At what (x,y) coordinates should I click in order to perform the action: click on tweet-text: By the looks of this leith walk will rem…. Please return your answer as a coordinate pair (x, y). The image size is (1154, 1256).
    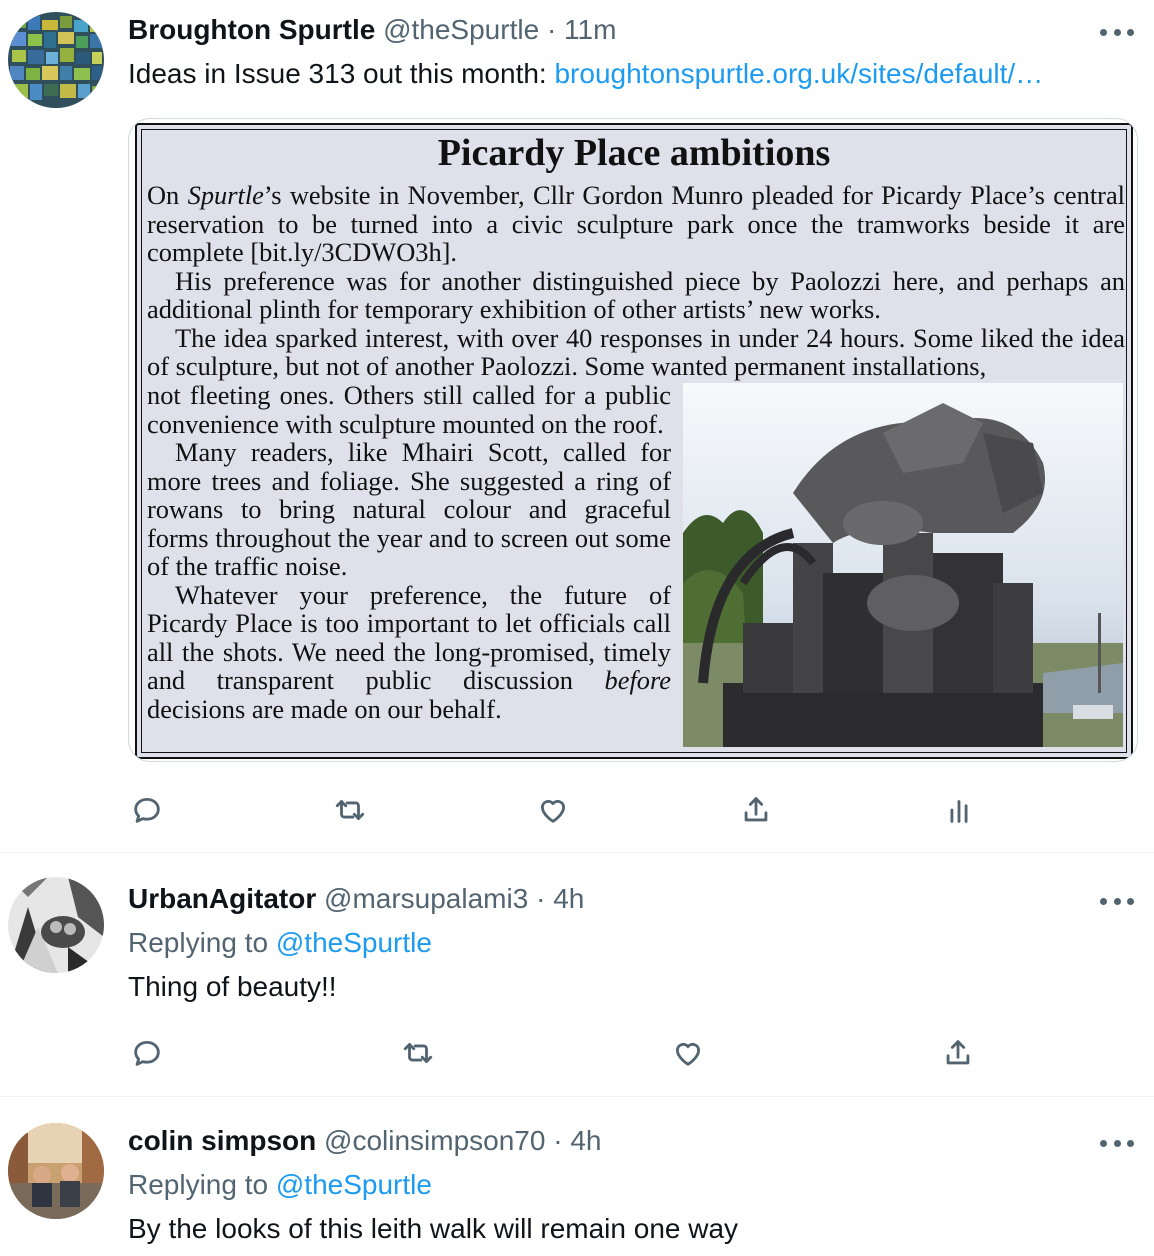
    Looking at the image, I should click on (433, 1228).